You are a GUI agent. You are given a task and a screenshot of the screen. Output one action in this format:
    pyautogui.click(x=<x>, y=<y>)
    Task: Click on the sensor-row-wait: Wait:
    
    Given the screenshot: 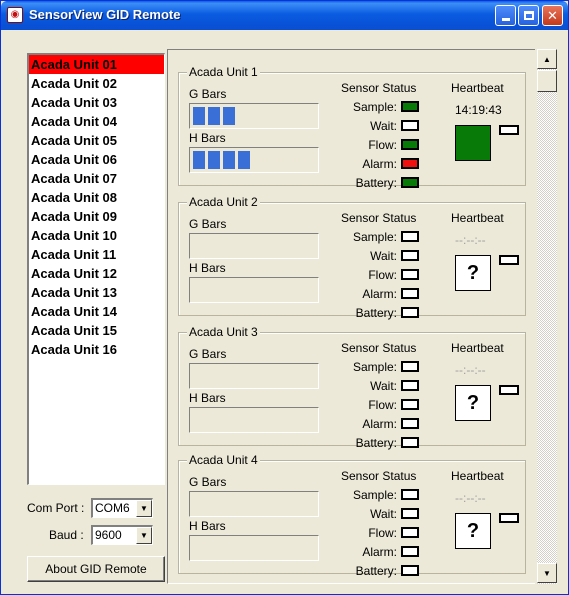 What is the action you would take?
    pyautogui.click(x=374, y=256)
    